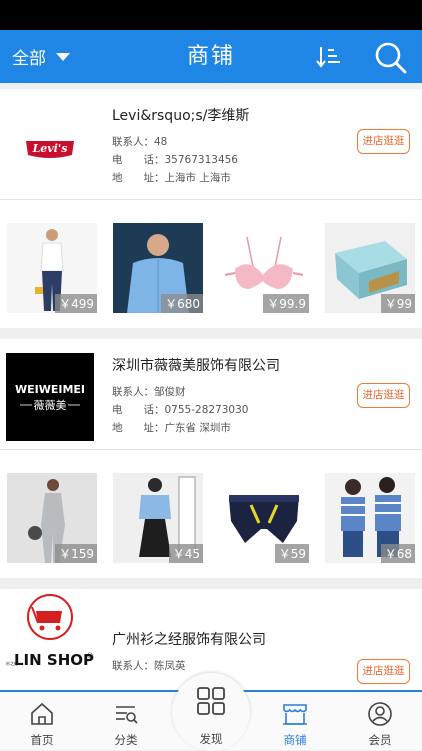 The width and height of the screenshot is (422, 751). I want to click on address-line: 地 址：上海市 上海市, so click(180, 178).